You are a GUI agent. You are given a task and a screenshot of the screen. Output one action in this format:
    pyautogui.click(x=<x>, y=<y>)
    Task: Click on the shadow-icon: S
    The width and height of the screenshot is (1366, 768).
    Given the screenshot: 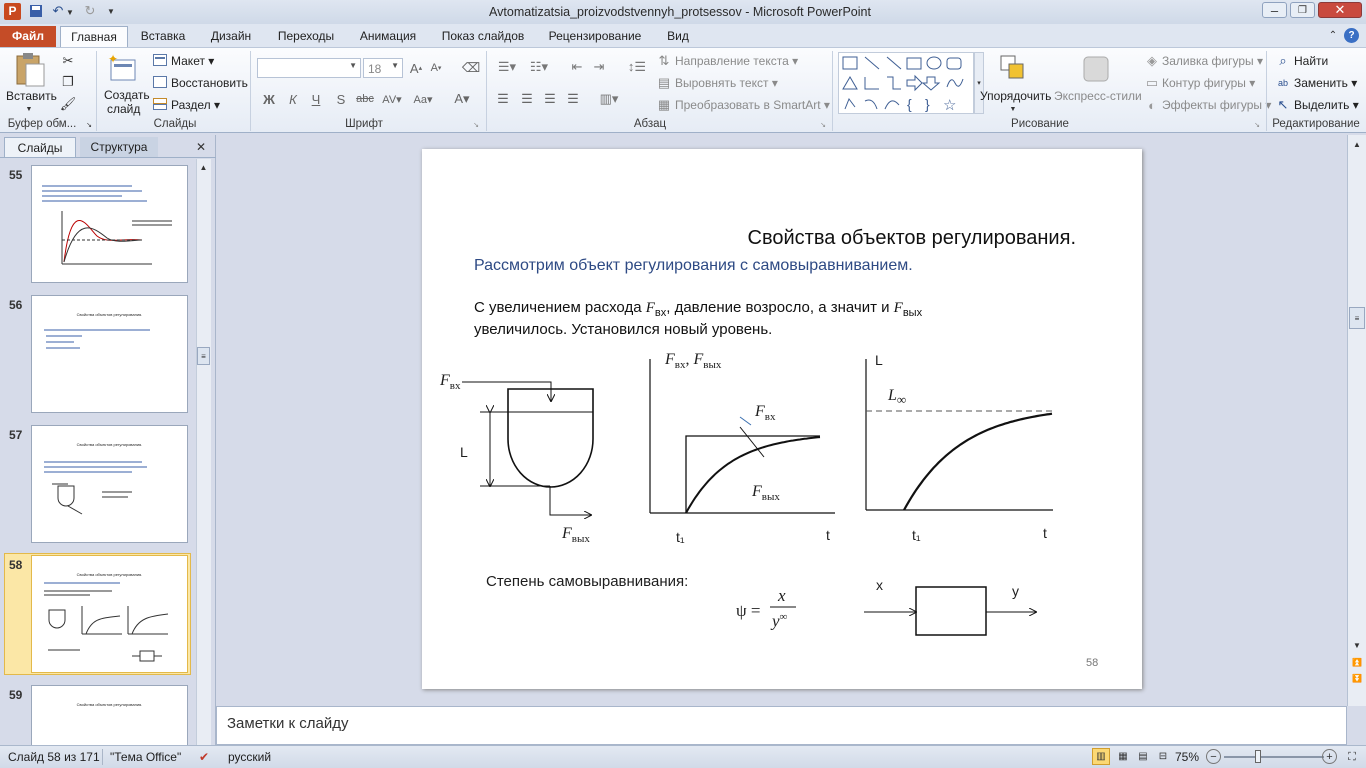 What is the action you would take?
    pyautogui.click(x=341, y=99)
    